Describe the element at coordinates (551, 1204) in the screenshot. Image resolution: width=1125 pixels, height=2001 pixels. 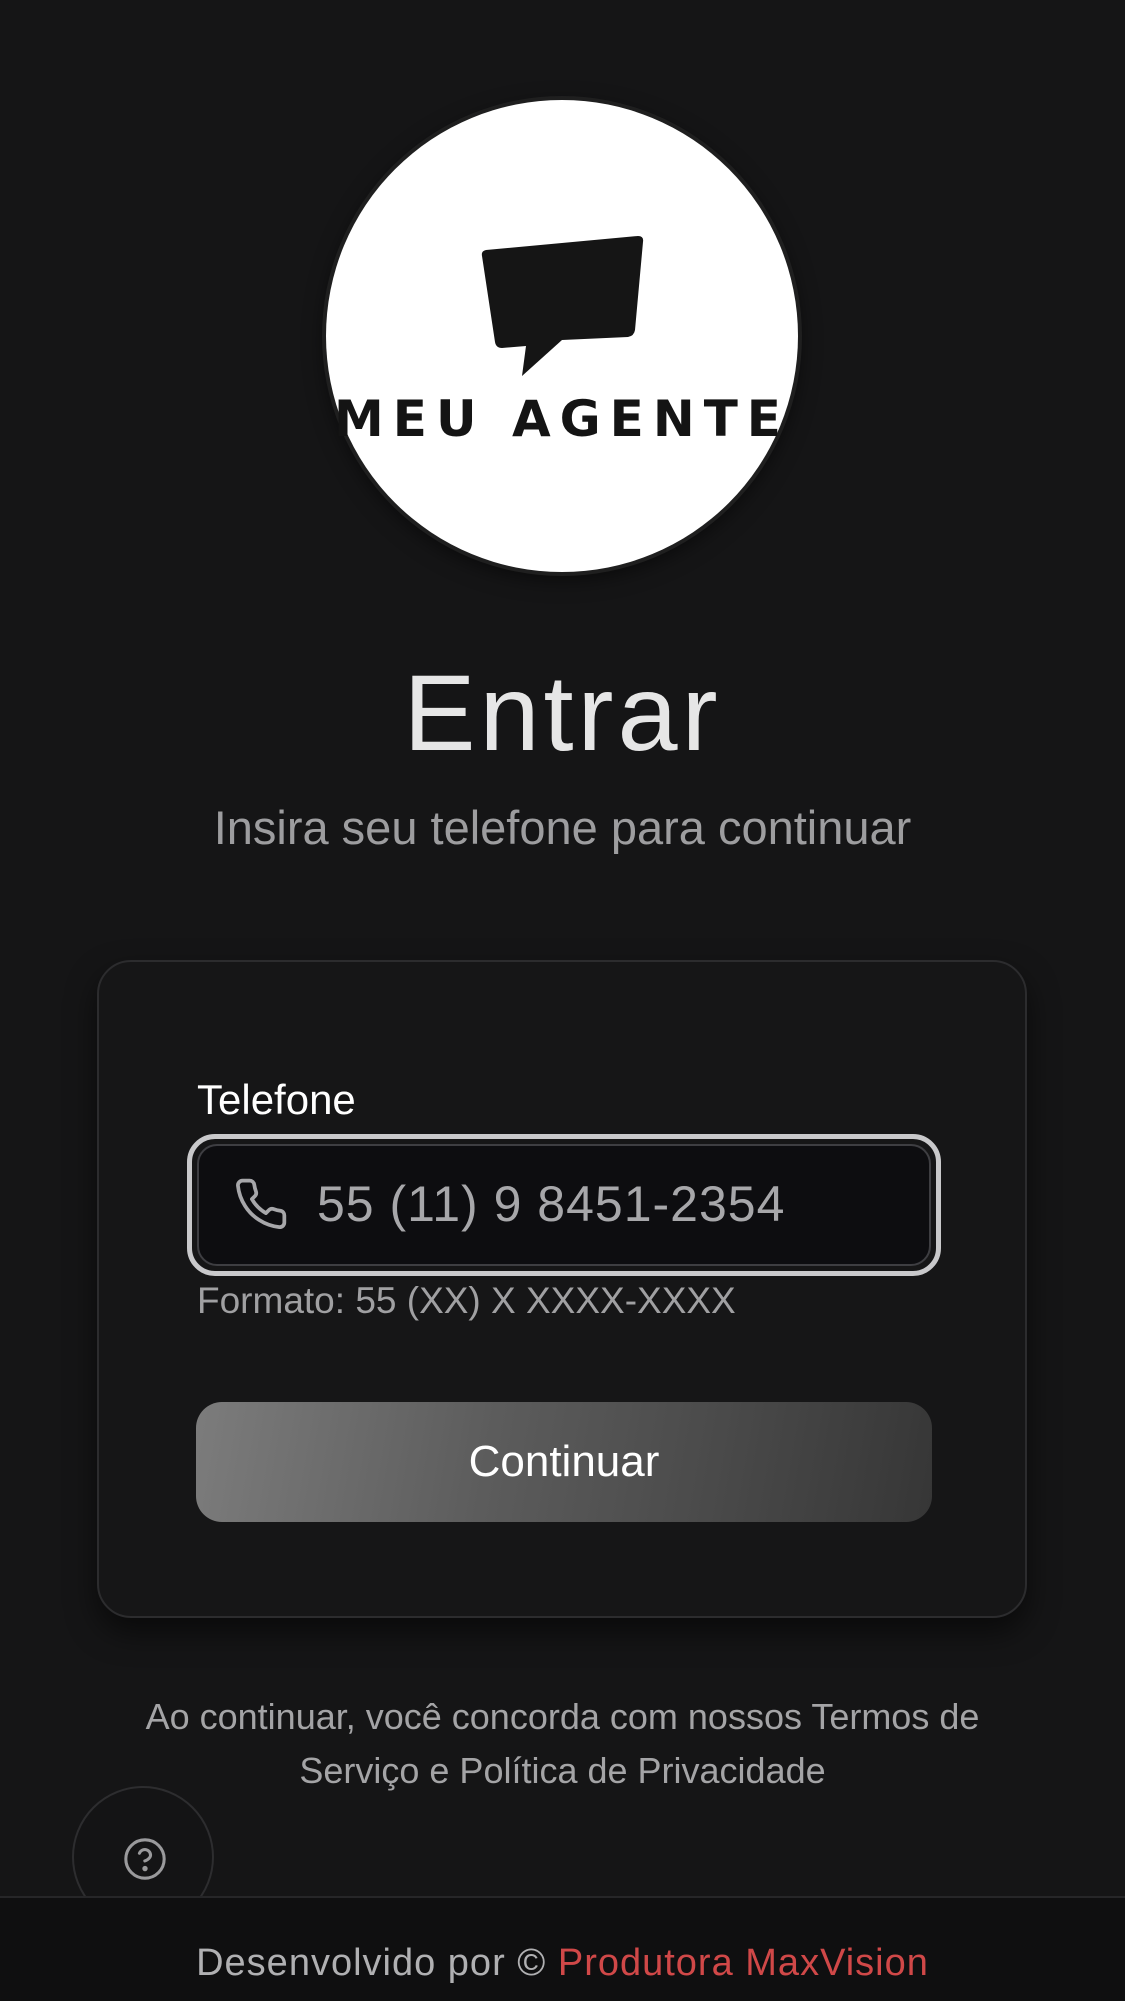
I see `phone-value: 55 (11) 9 8451-2354` at that location.